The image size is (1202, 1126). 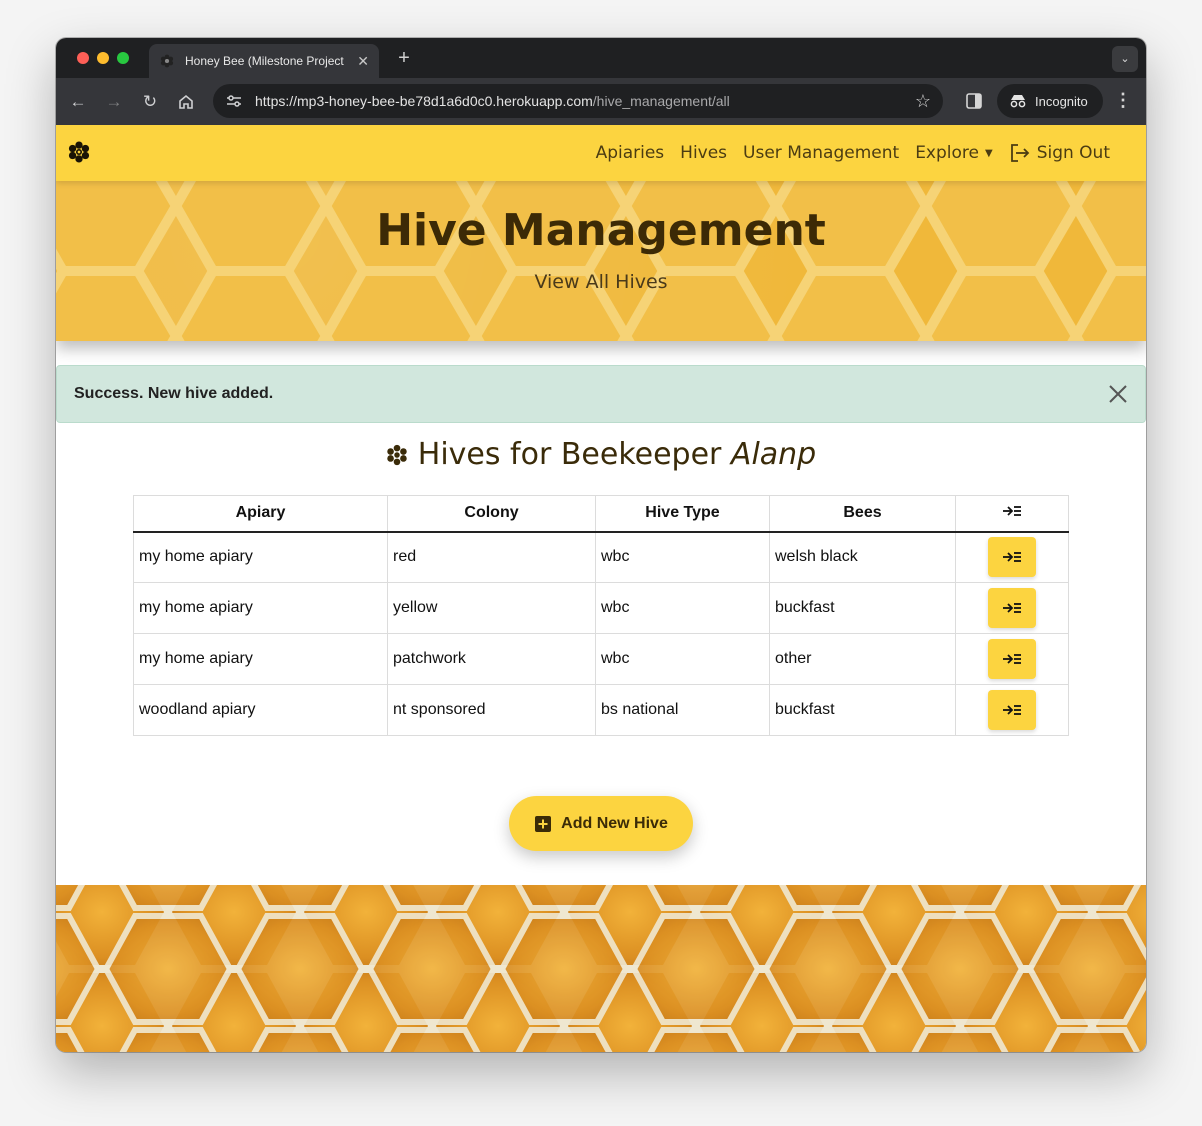 What do you see at coordinates (862, 557) in the screenshot?
I see `cell-bees: welsh black` at bounding box center [862, 557].